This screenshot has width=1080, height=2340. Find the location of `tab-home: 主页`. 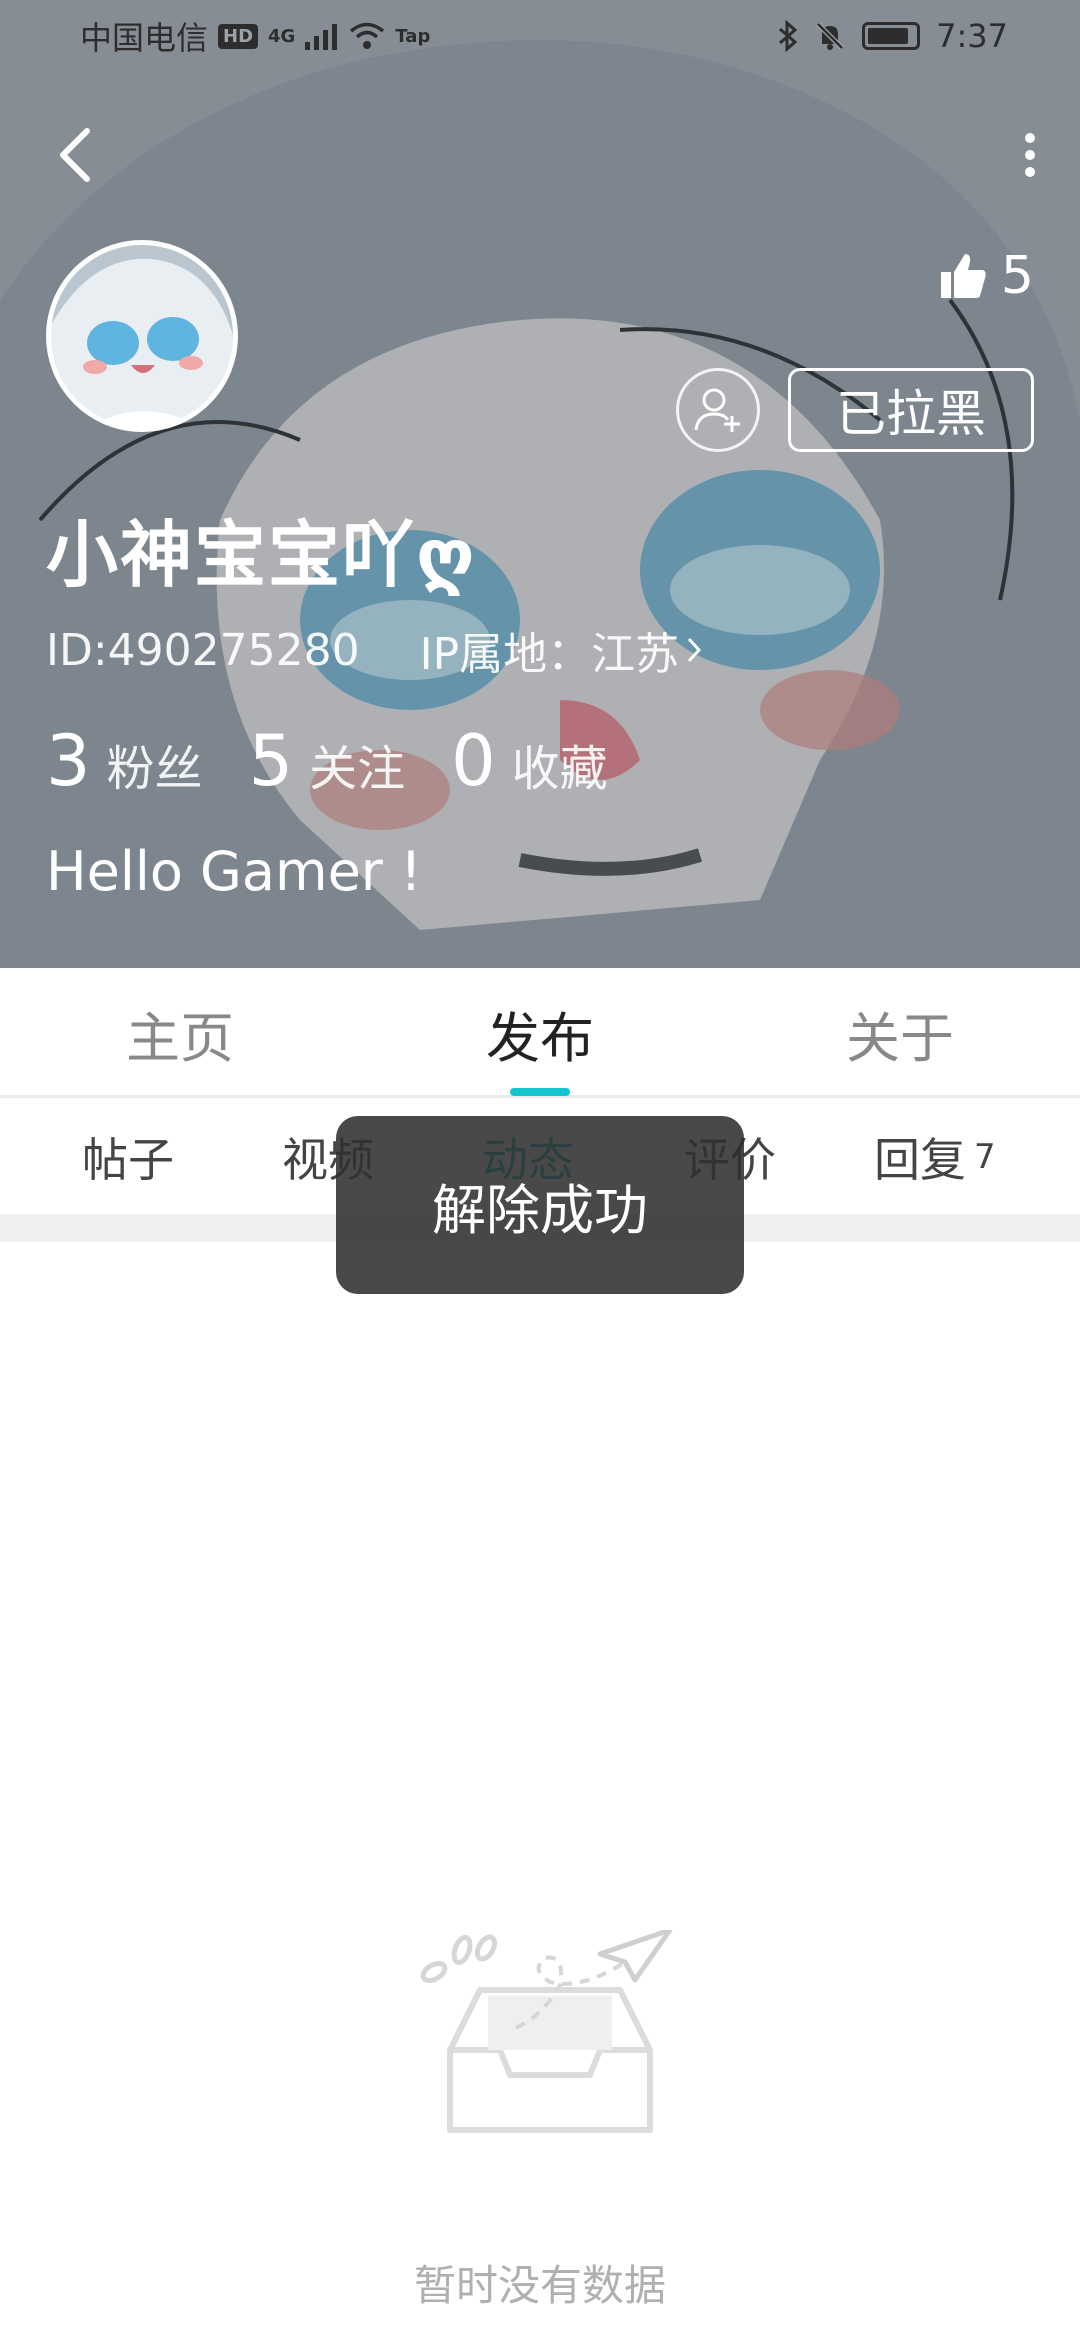

tab-home: 主页 is located at coordinates (180, 1033).